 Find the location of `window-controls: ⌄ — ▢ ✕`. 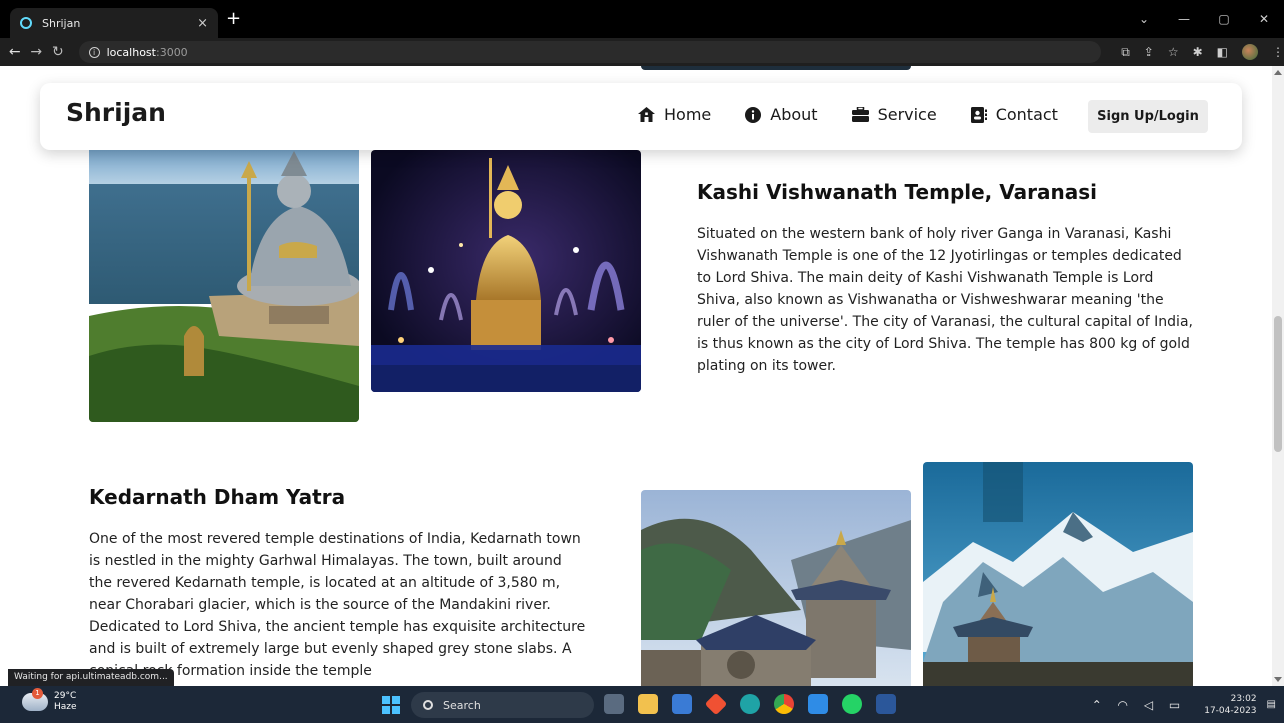

window-controls: ⌄ — ▢ ✕ is located at coordinates (1204, 19).